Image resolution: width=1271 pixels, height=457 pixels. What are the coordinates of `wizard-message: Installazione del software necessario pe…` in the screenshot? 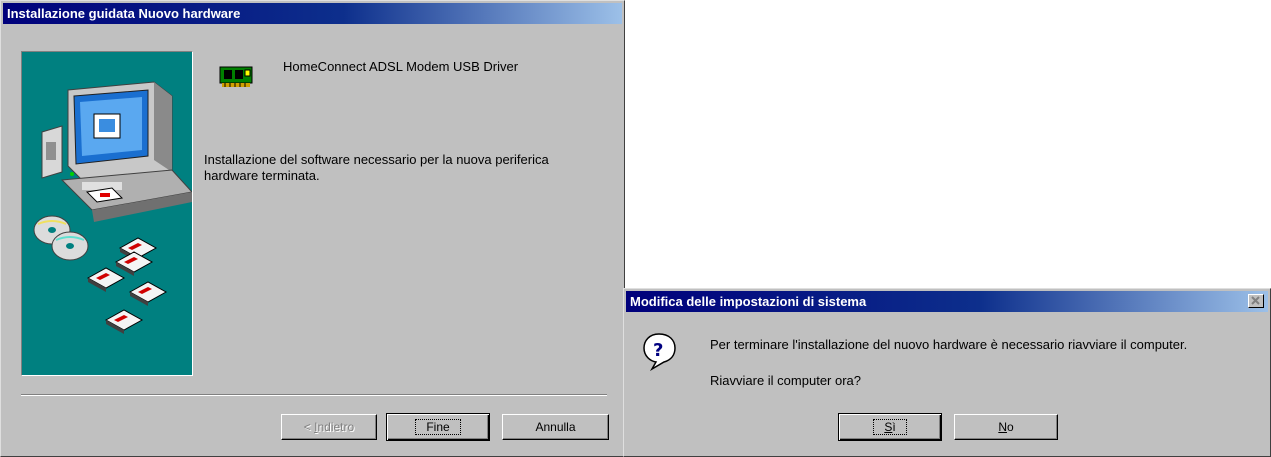 It's located at (376, 167).